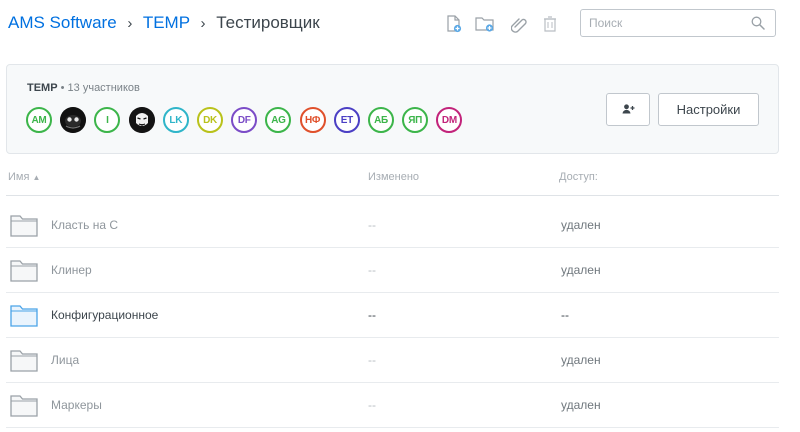 This screenshot has width=800, height=432. I want to click on search-icon, so click(758, 25).